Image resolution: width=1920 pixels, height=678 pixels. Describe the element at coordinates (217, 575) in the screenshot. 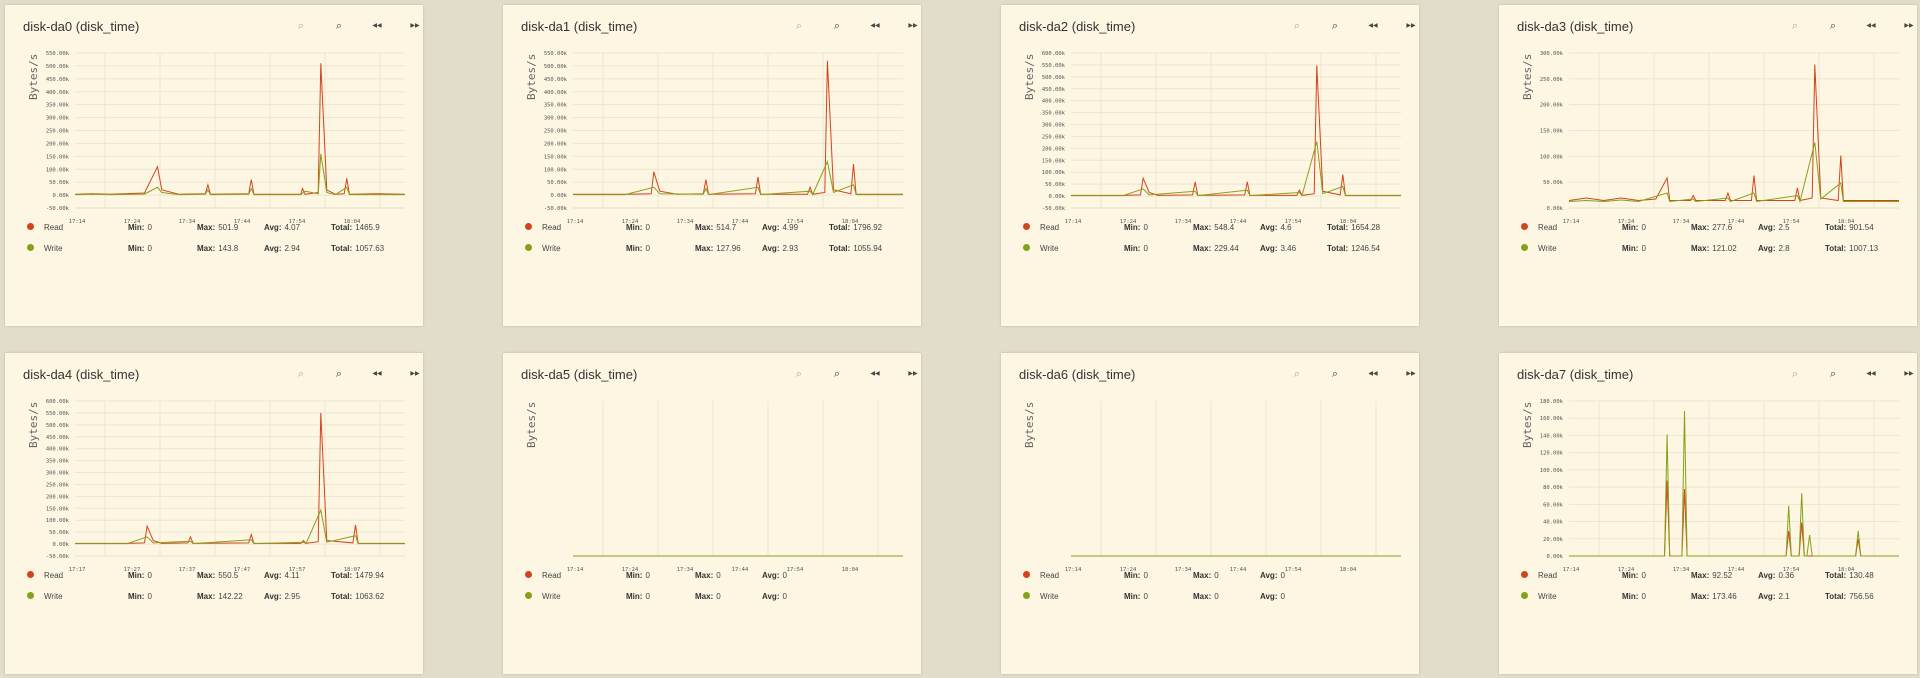

I see `stat-max-read: Max: 550.5` at that location.